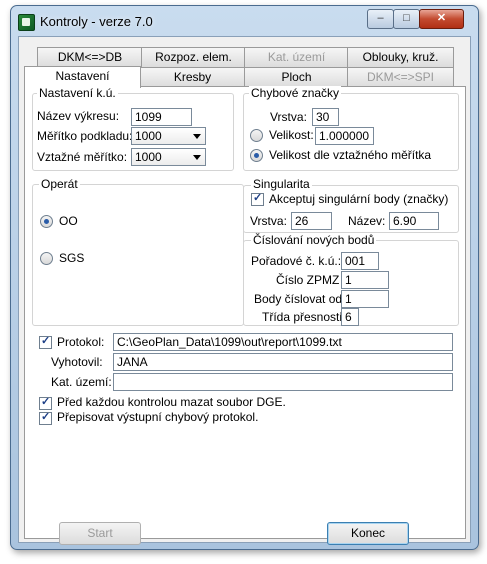  What do you see at coordinates (296, 57) in the screenshot?
I see `tab-kat-uzemi: Kat. území` at bounding box center [296, 57].